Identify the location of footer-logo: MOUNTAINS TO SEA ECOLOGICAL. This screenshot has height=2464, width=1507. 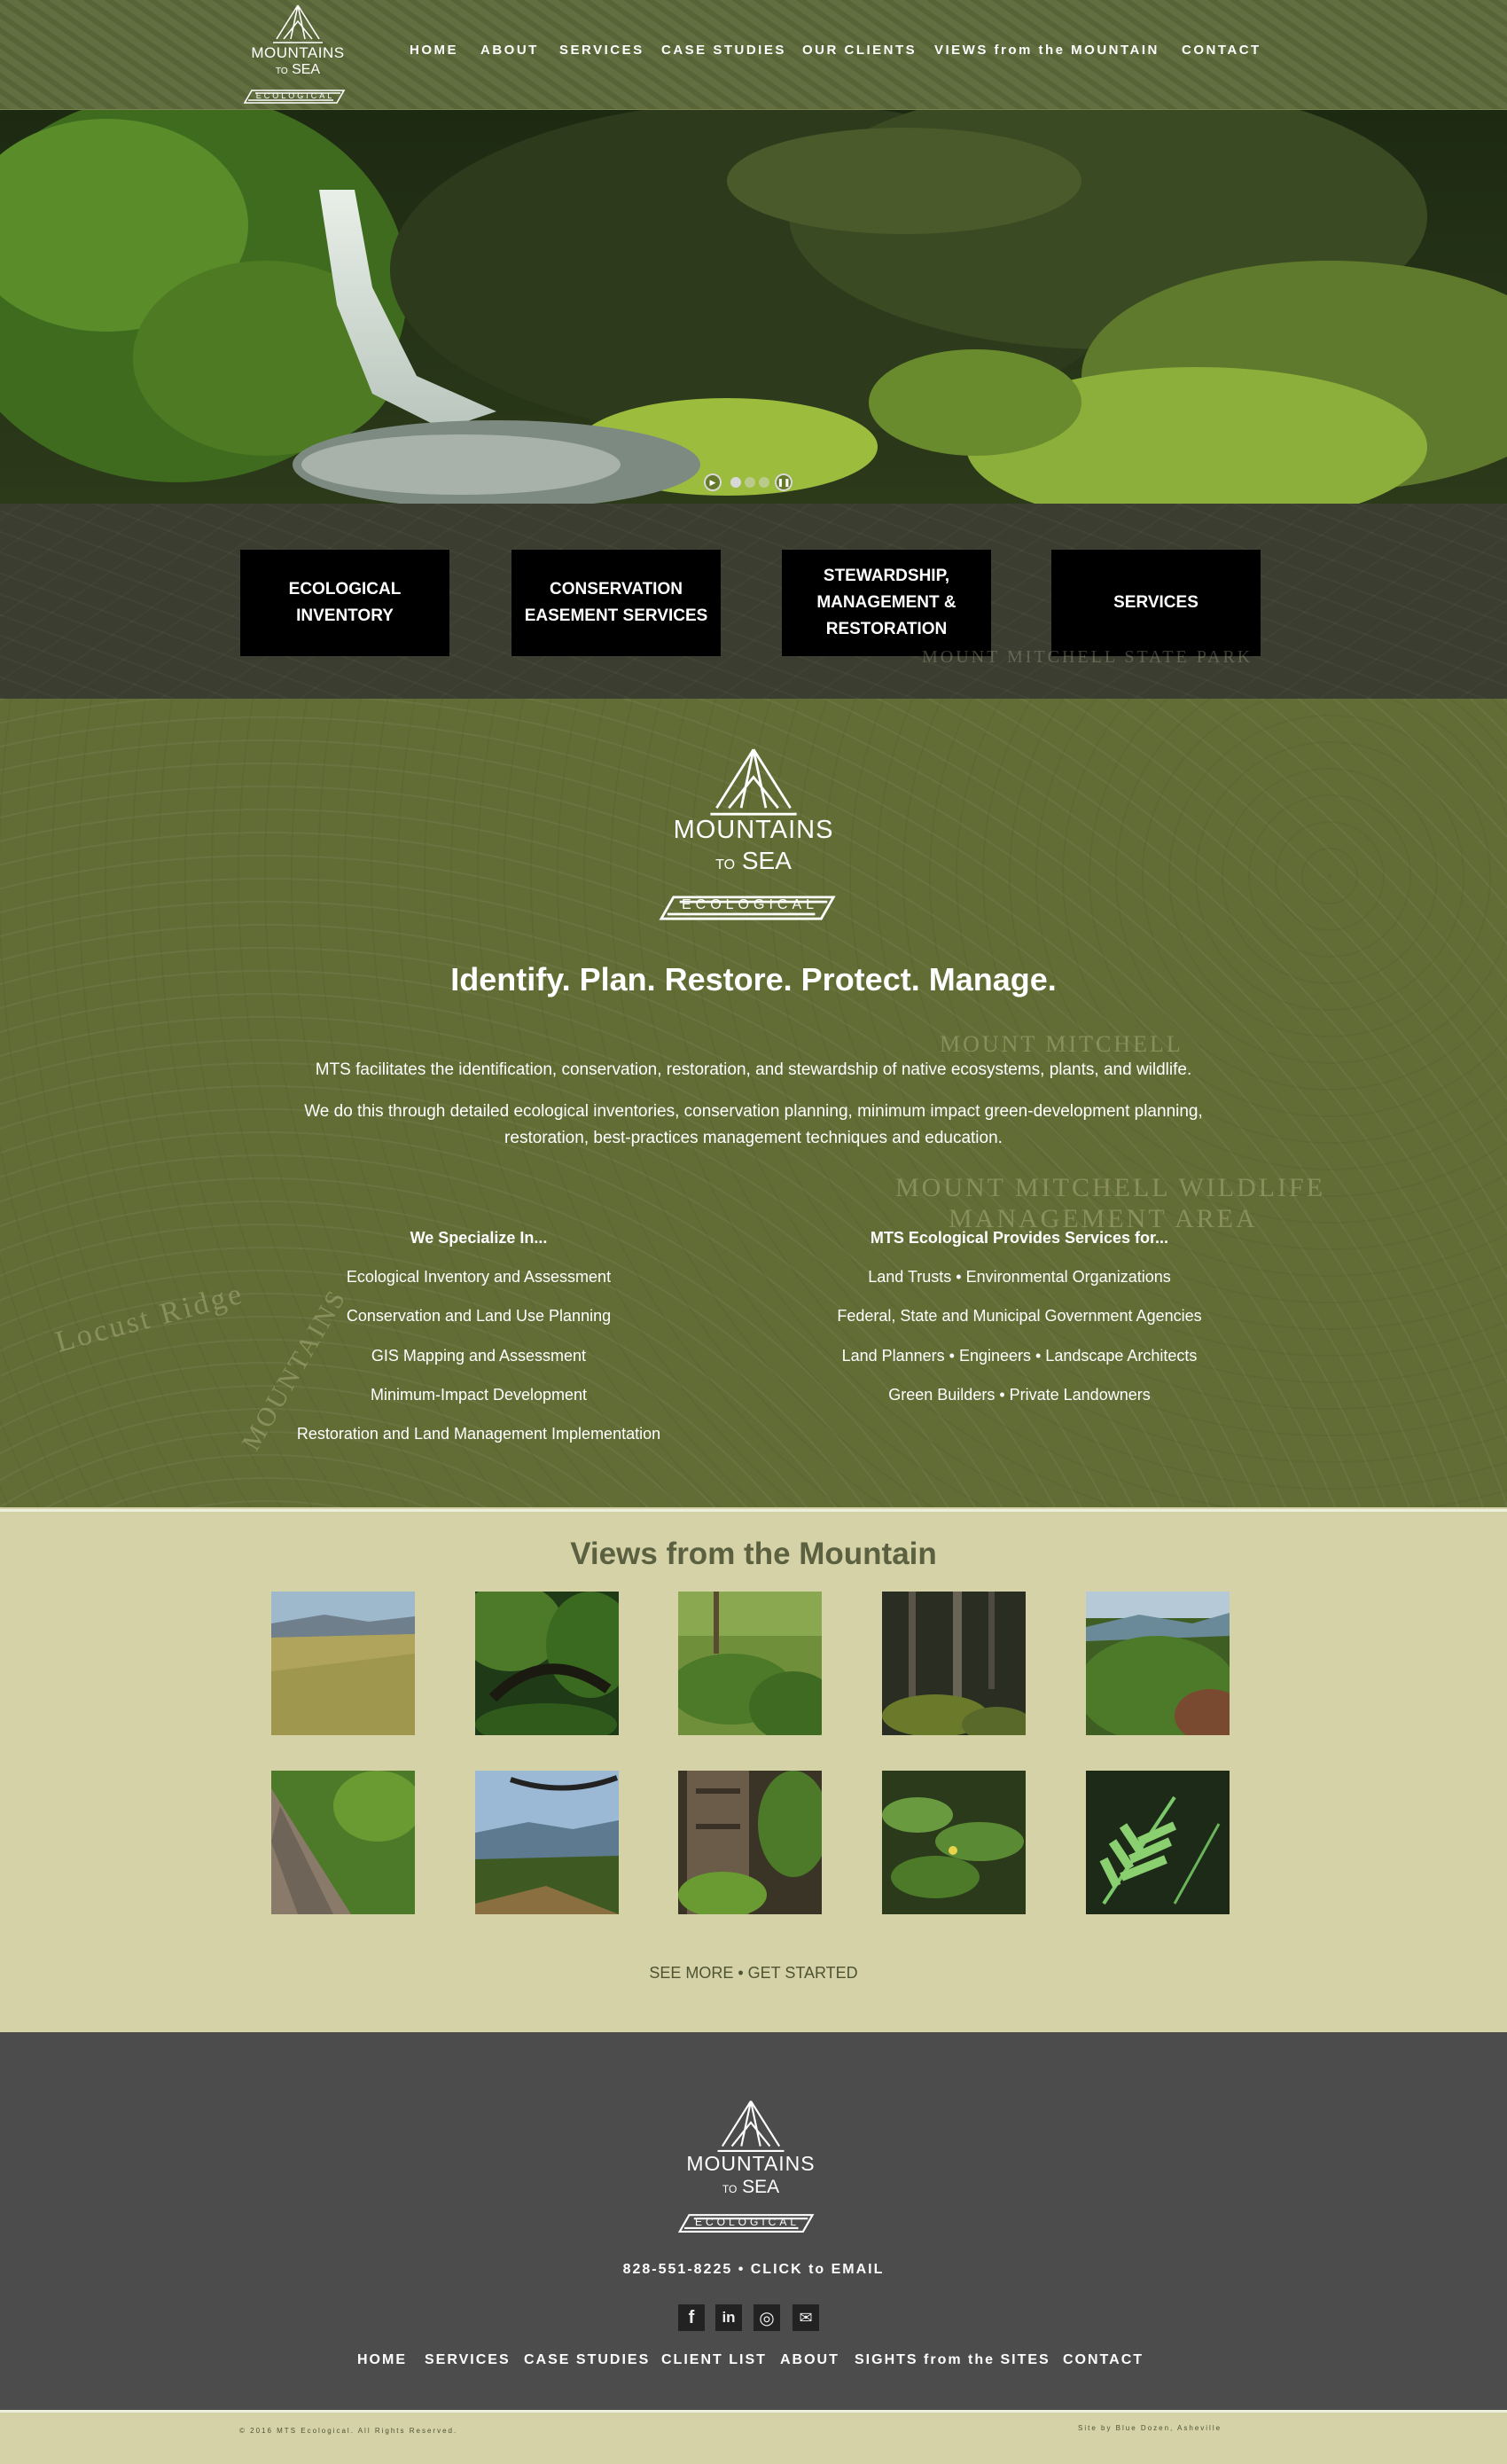
(751, 2165).